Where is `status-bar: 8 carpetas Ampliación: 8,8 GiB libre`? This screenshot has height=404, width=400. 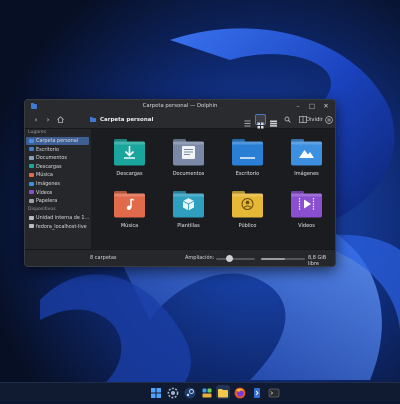
status-bar: 8 carpetas Ampliación: 8,8 GiB libre is located at coordinates (180, 258).